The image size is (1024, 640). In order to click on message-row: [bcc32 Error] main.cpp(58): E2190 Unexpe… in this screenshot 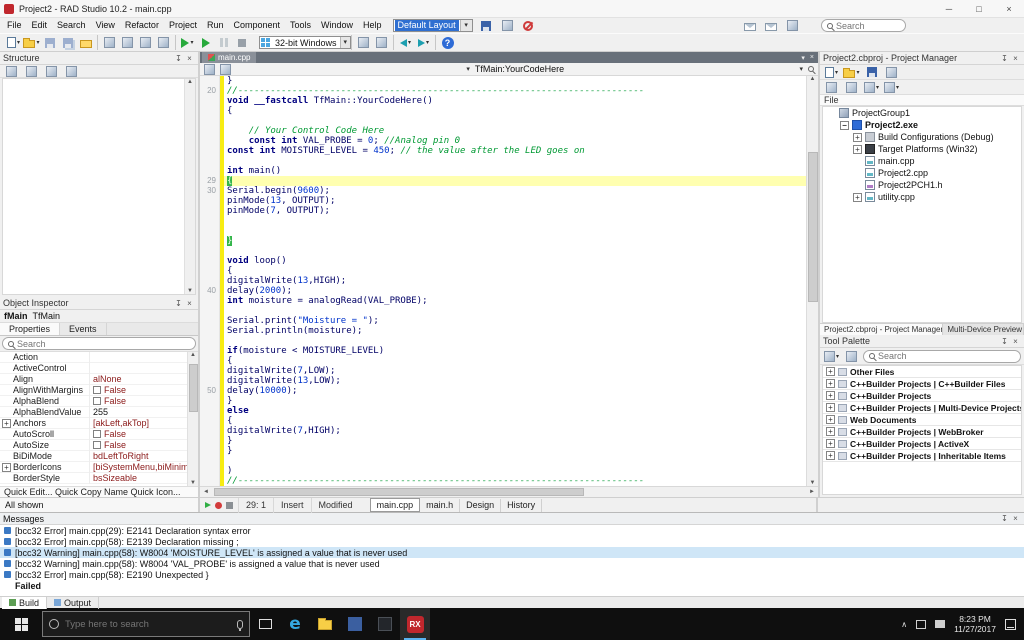, I will do `click(512, 574)`.